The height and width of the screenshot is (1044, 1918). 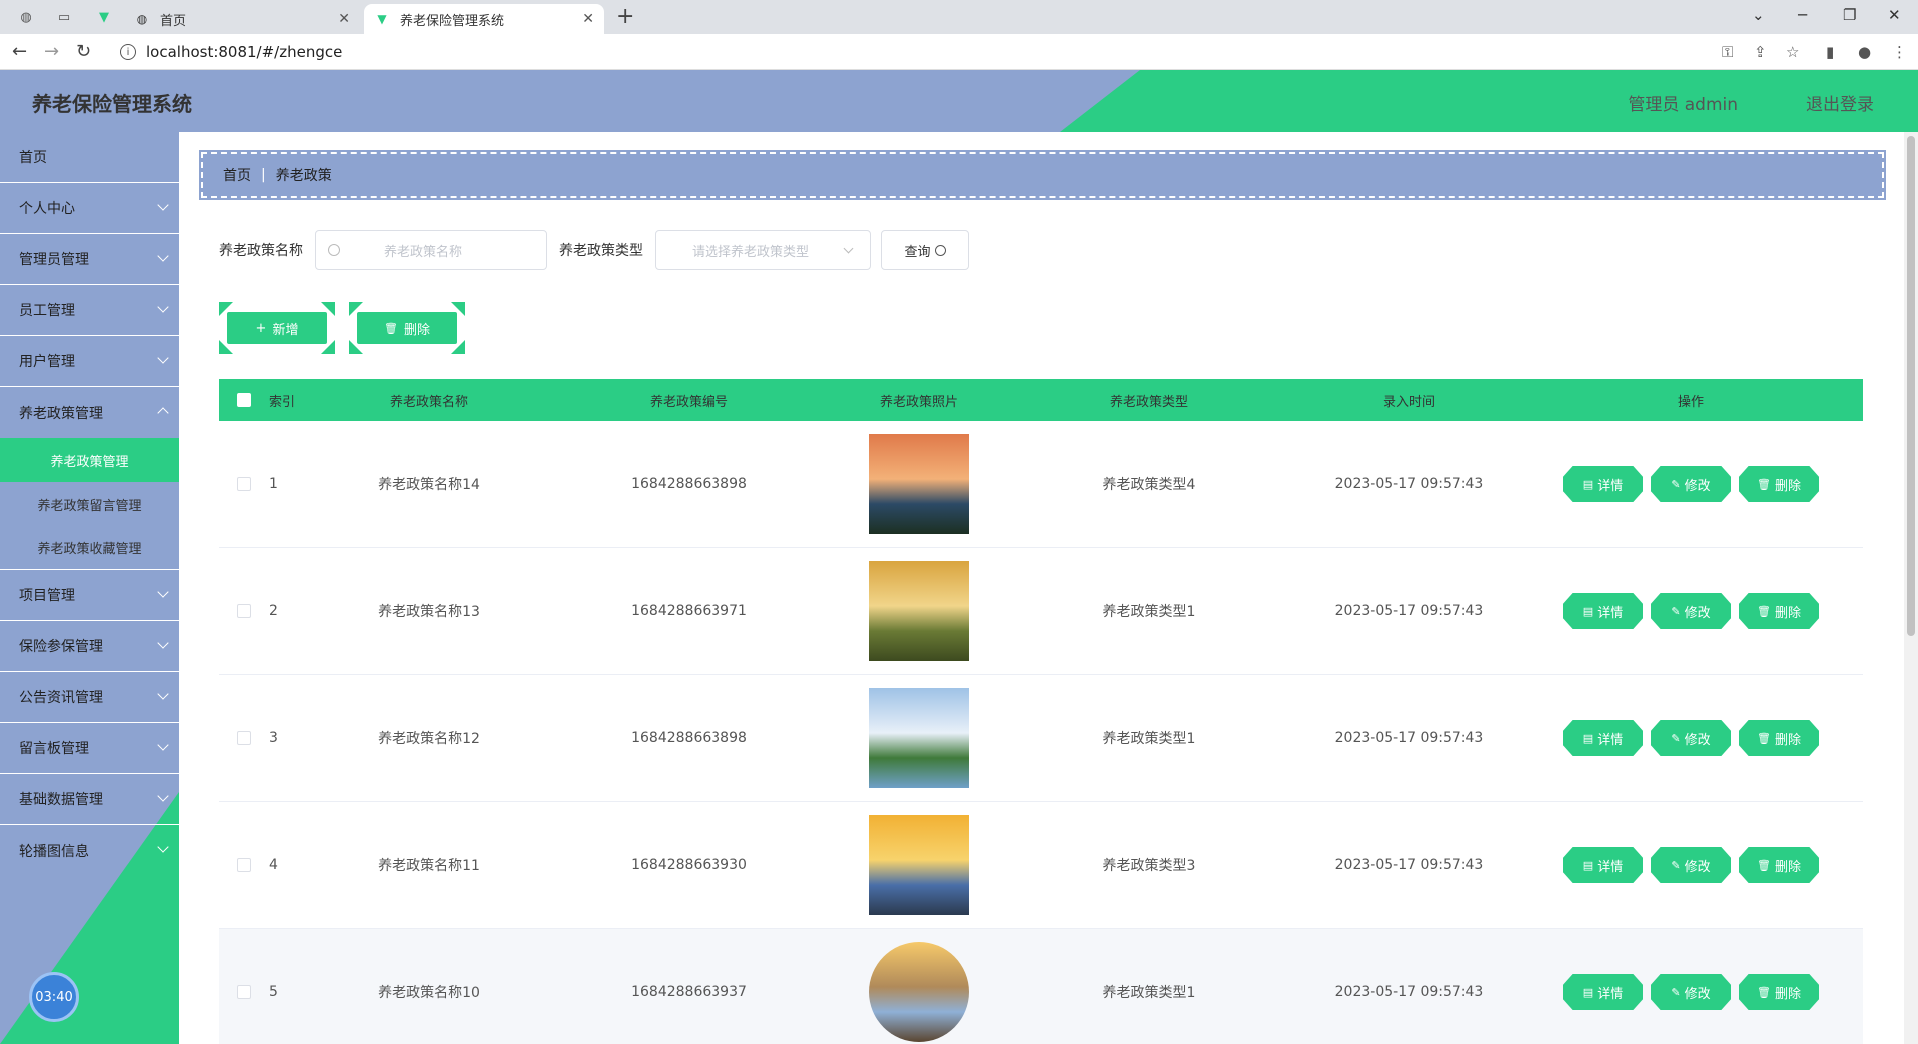 What do you see at coordinates (83, 51) in the screenshot?
I see `reload-icon: ↻` at bounding box center [83, 51].